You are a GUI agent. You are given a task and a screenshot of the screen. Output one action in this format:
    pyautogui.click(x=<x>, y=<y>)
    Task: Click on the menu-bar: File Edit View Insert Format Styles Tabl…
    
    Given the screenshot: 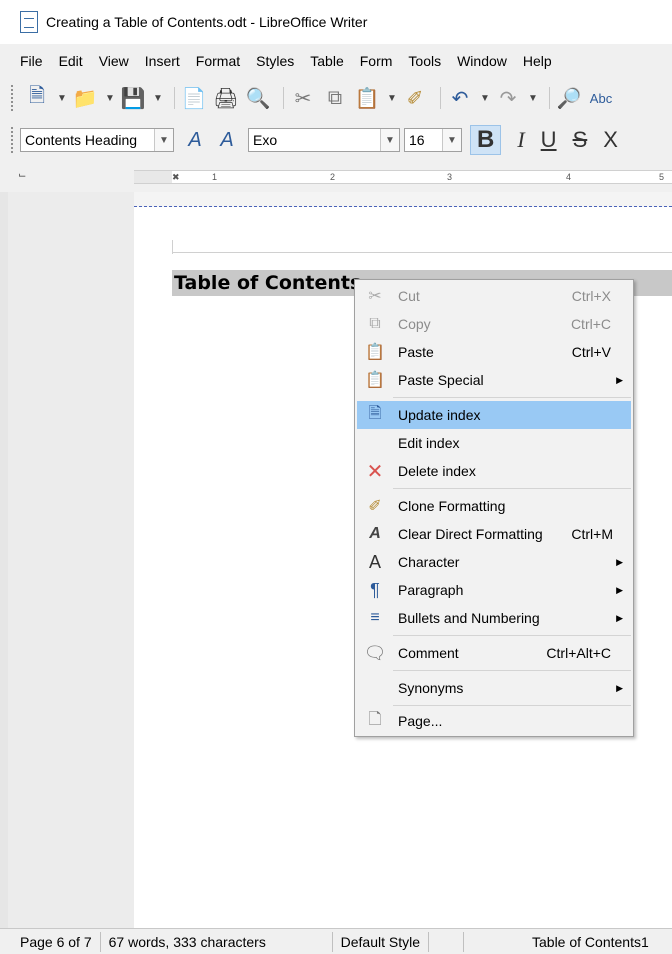 What is the action you would take?
    pyautogui.click(x=336, y=61)
    